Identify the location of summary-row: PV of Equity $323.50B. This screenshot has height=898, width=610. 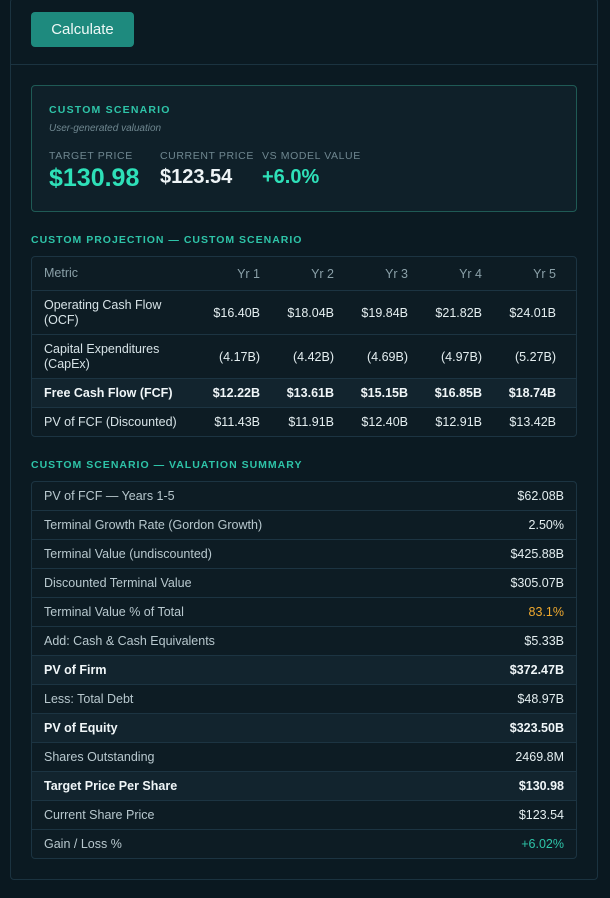
(304, 727).